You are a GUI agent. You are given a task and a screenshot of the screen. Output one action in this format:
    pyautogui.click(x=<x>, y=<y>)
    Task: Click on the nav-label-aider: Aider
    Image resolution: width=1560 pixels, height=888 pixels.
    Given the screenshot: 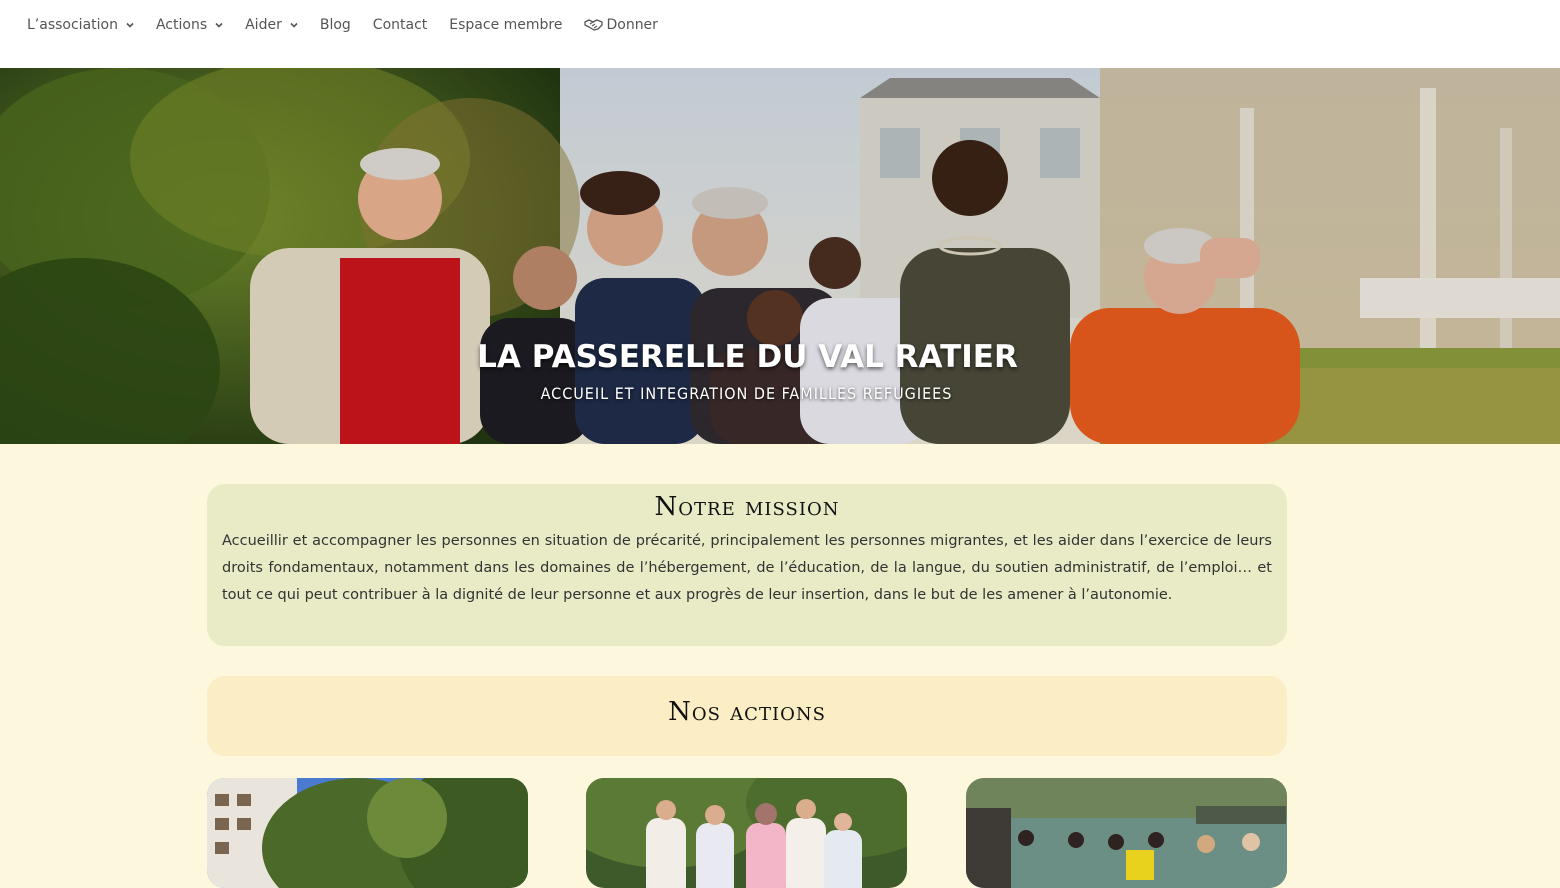 What is the action you would take?
    pyautogui.click(x=263, y=25)
    